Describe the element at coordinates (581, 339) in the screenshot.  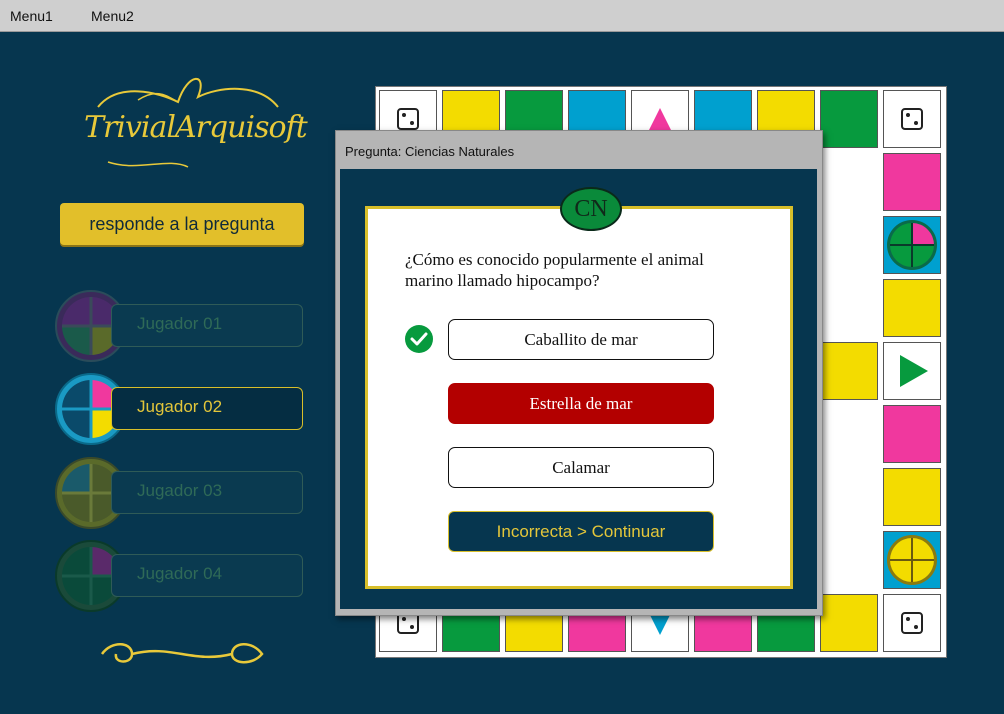
I see `answer-option-1: Caballito de mar` at that location.